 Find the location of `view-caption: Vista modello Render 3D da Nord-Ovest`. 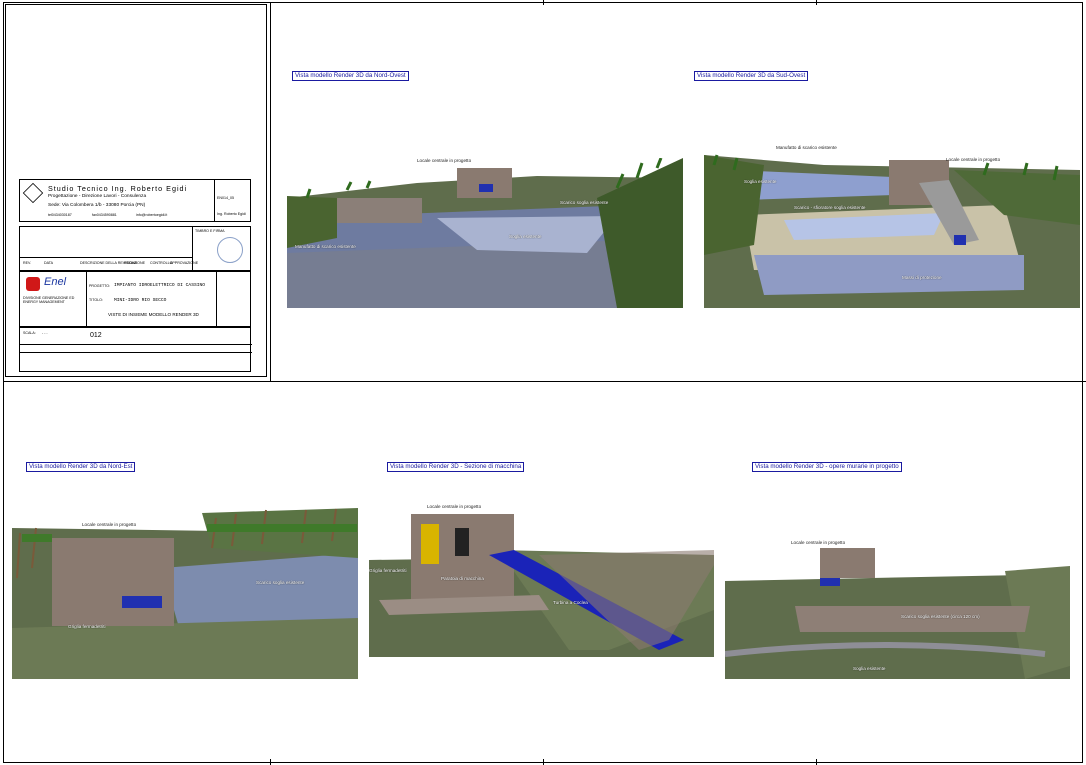

view-caption: Vista modello Render 3D da Nord-Ovest is located at coordinates (350, 76).